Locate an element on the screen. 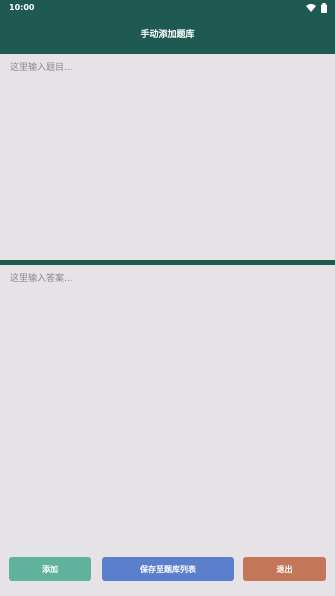 This screenshot has height=596, width=335. status-icons is located at coordinates (316, 8).